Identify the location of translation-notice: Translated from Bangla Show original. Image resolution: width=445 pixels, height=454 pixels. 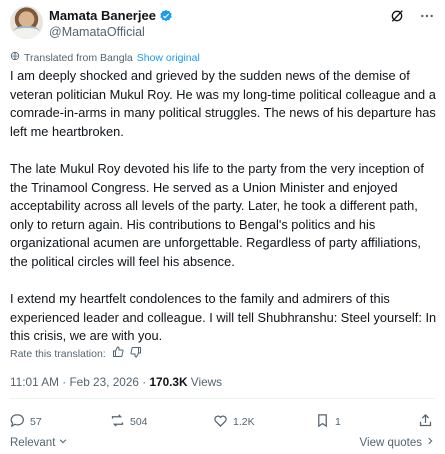
(105, 57).